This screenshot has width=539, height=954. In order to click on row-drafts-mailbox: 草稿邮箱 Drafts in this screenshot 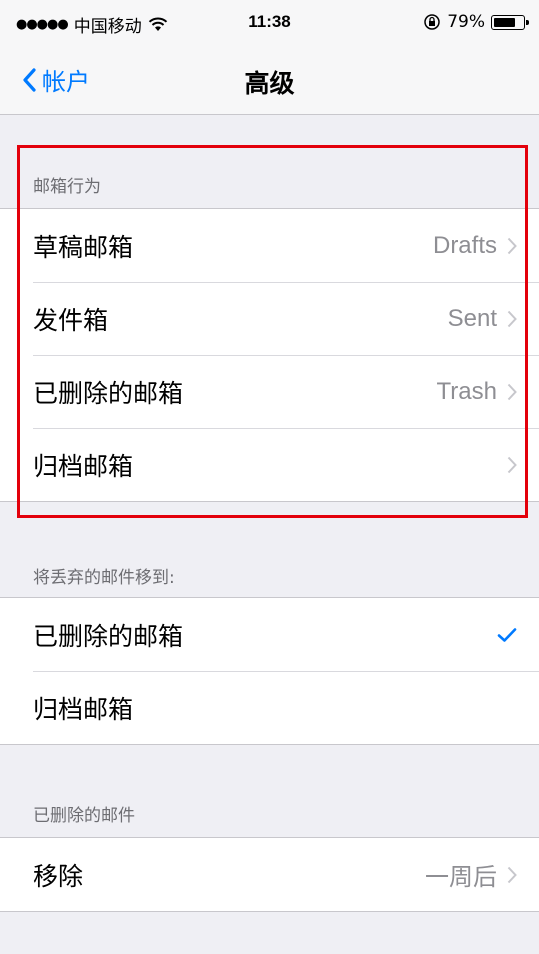, I will do `click(269, 245)`.